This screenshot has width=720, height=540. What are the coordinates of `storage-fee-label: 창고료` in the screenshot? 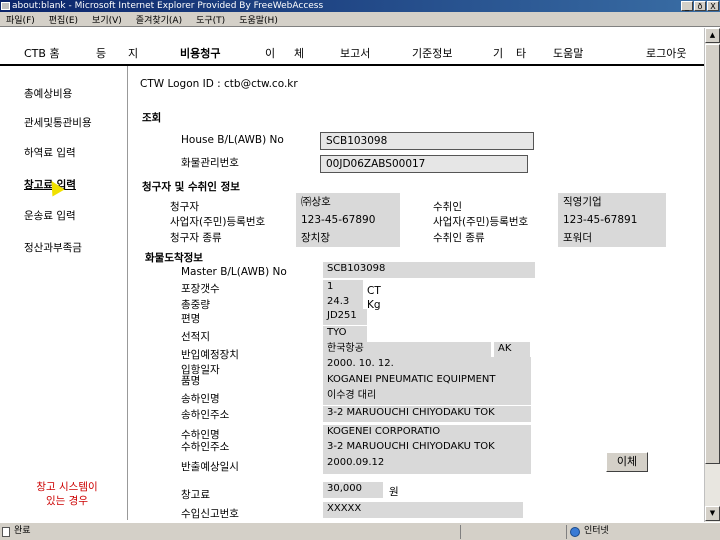 It's located at (195, 495).